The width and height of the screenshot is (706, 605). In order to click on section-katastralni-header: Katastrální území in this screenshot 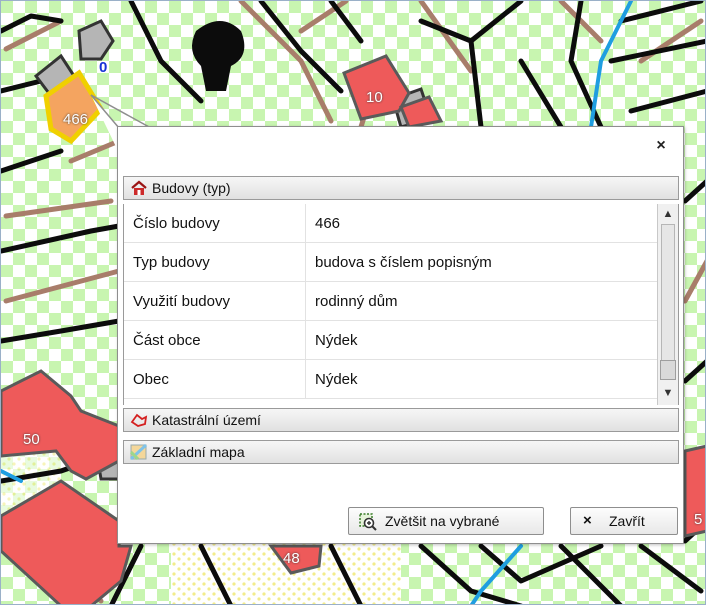, I will do `click(401, 420)`.